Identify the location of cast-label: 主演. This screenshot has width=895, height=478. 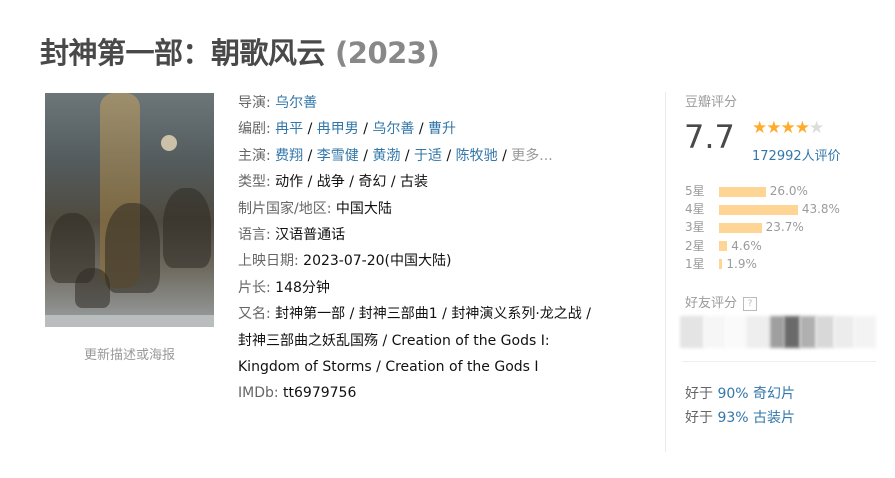
(252, 155).